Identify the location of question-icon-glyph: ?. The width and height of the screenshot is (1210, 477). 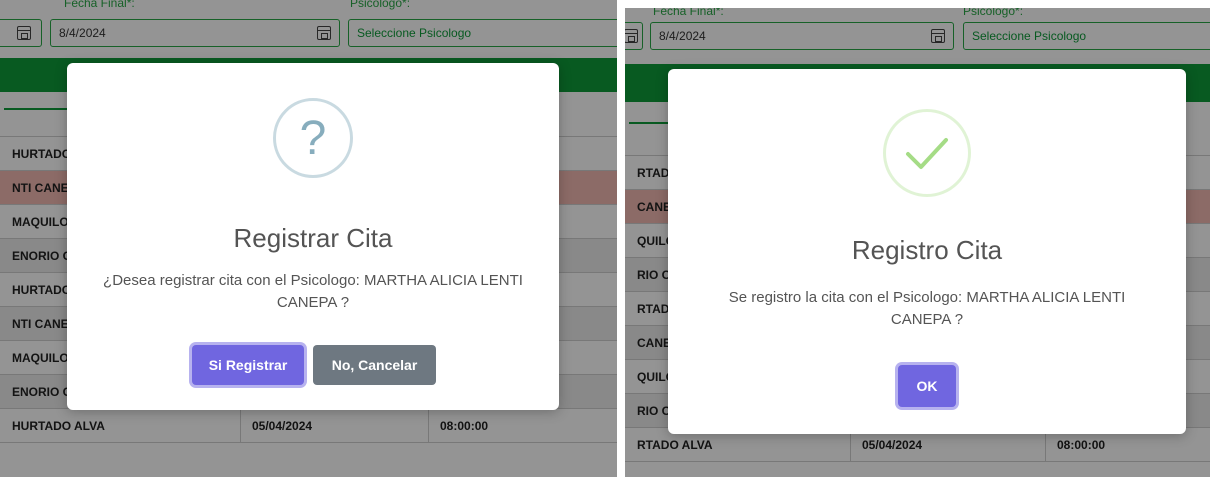
(313, 138).